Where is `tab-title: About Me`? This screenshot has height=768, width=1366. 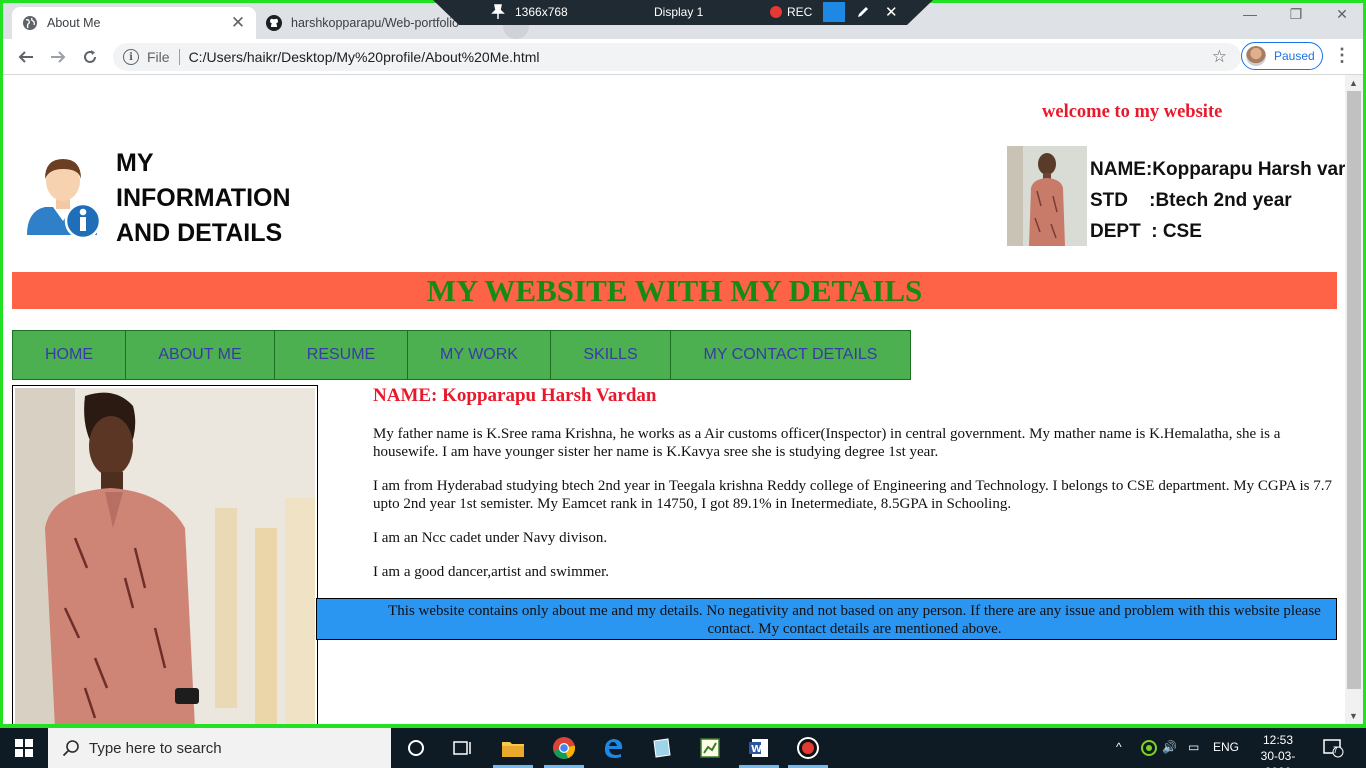 tab-title: About Me is located at coordinates (74, 23).